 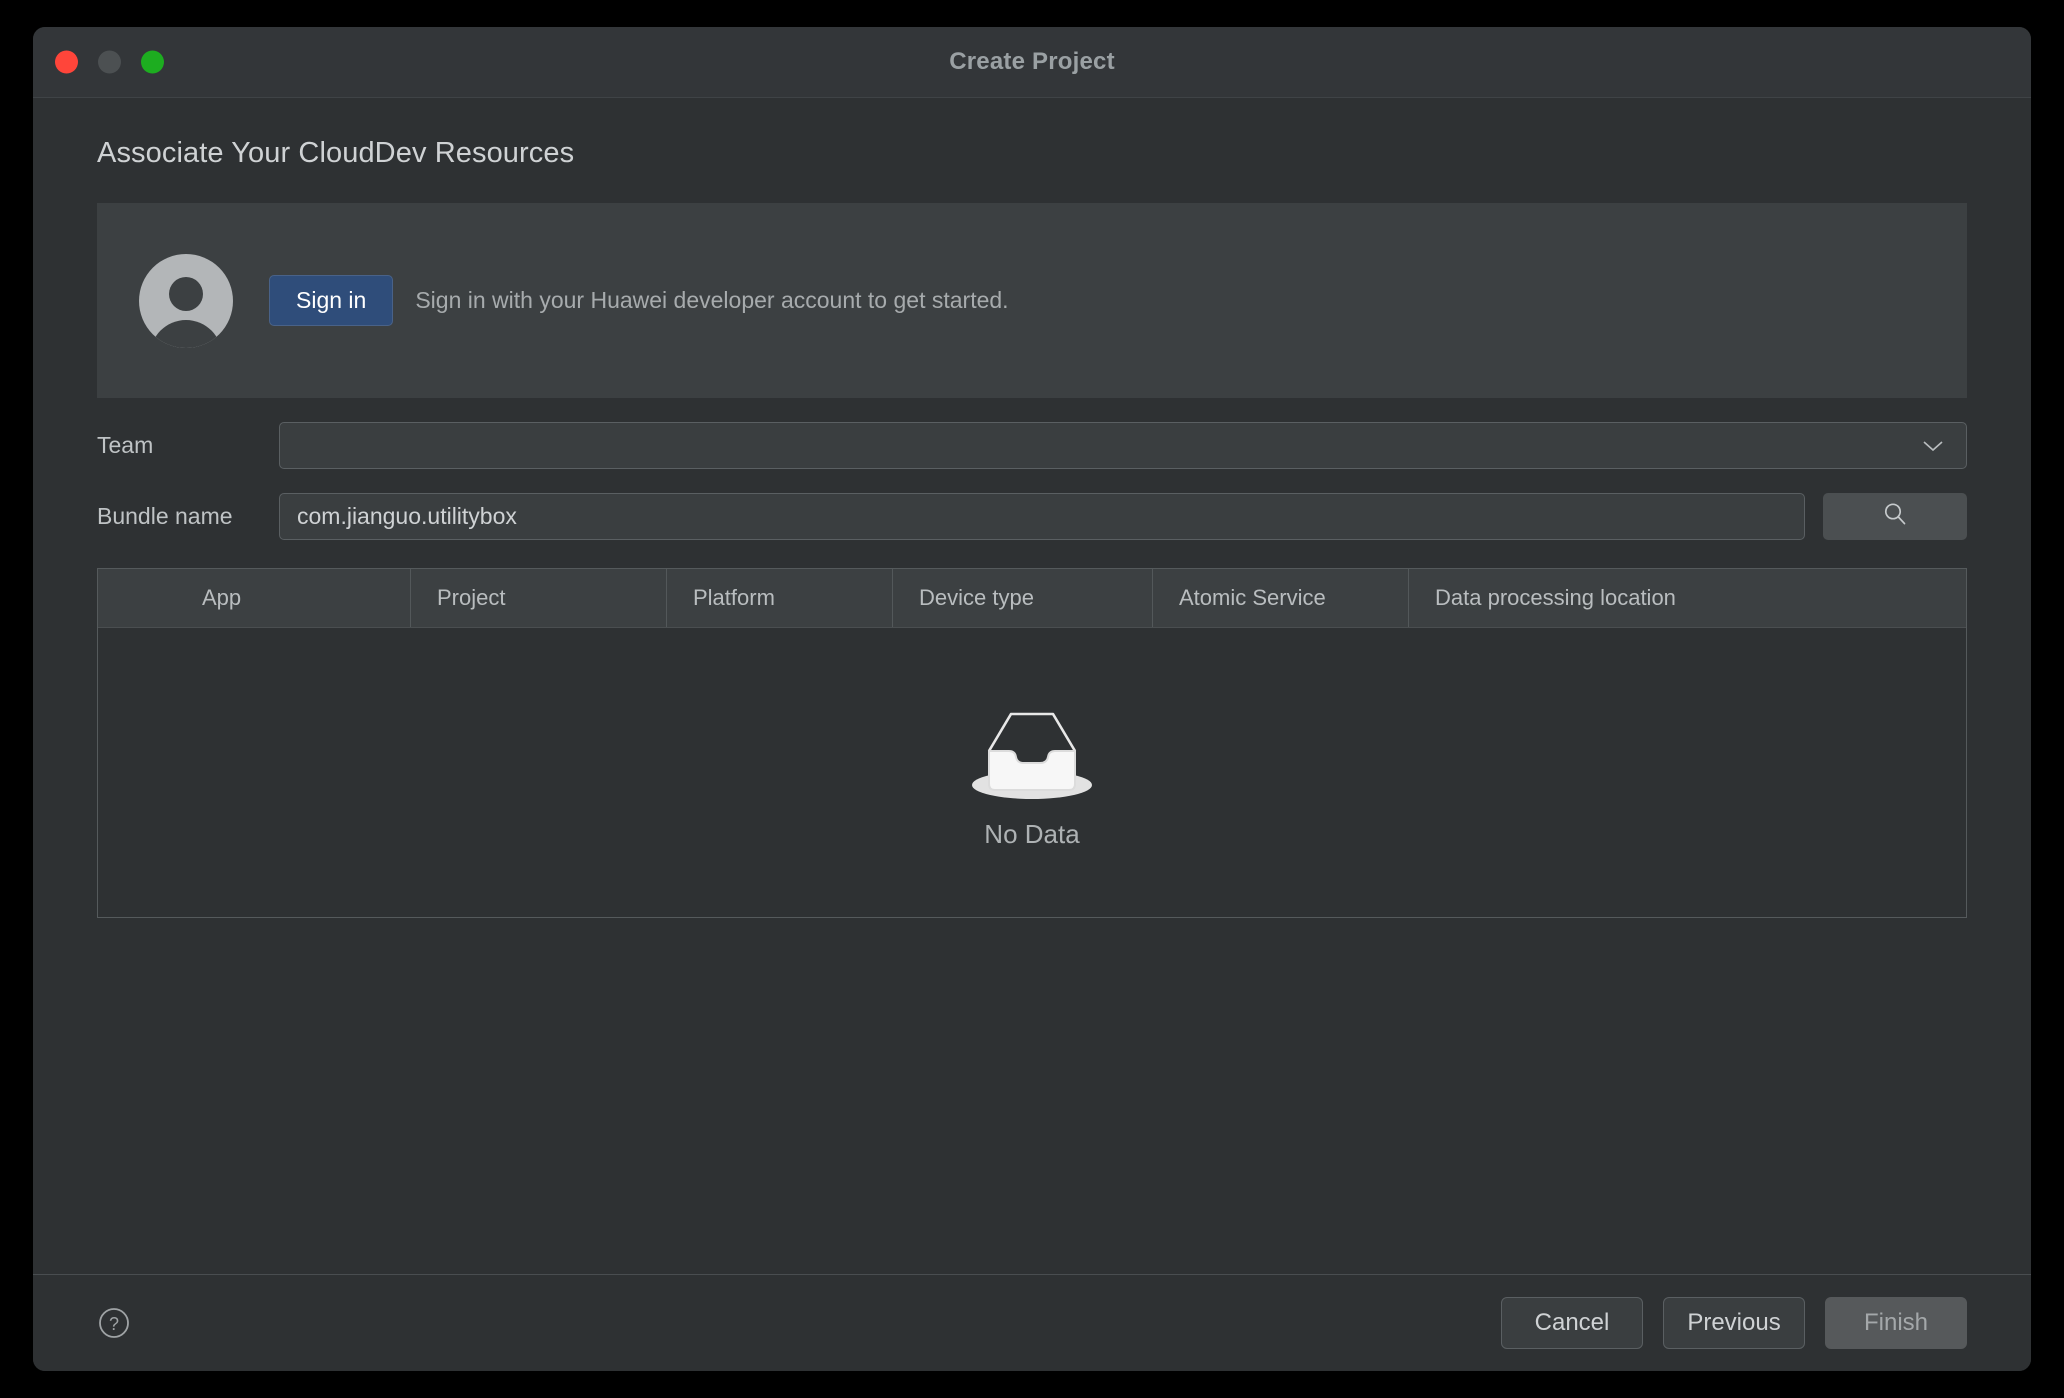 I want to click on table-column-data-processing-location: Data processing location, so click(x=1687, y=598).